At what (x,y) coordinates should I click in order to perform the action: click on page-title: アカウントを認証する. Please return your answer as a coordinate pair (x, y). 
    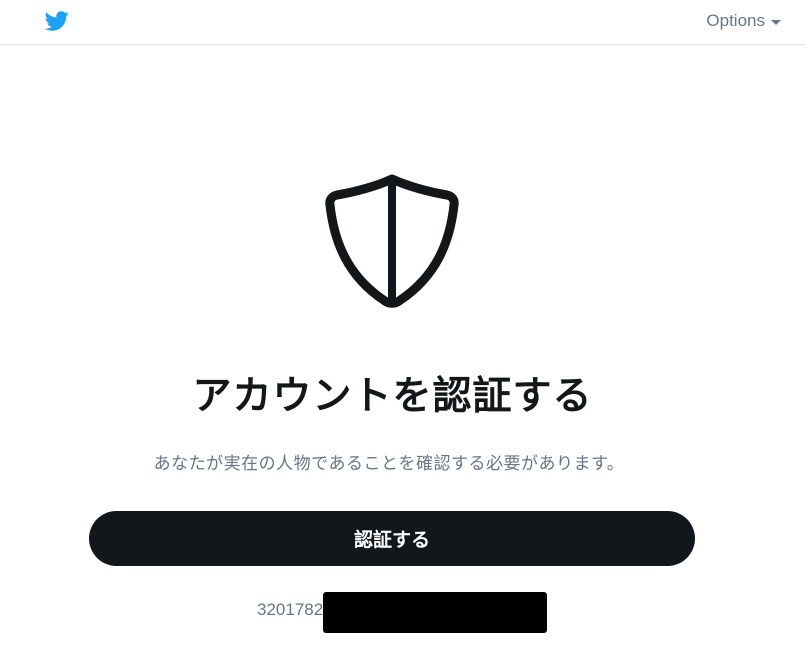
    Looking at the image, I should click on (392, 396).